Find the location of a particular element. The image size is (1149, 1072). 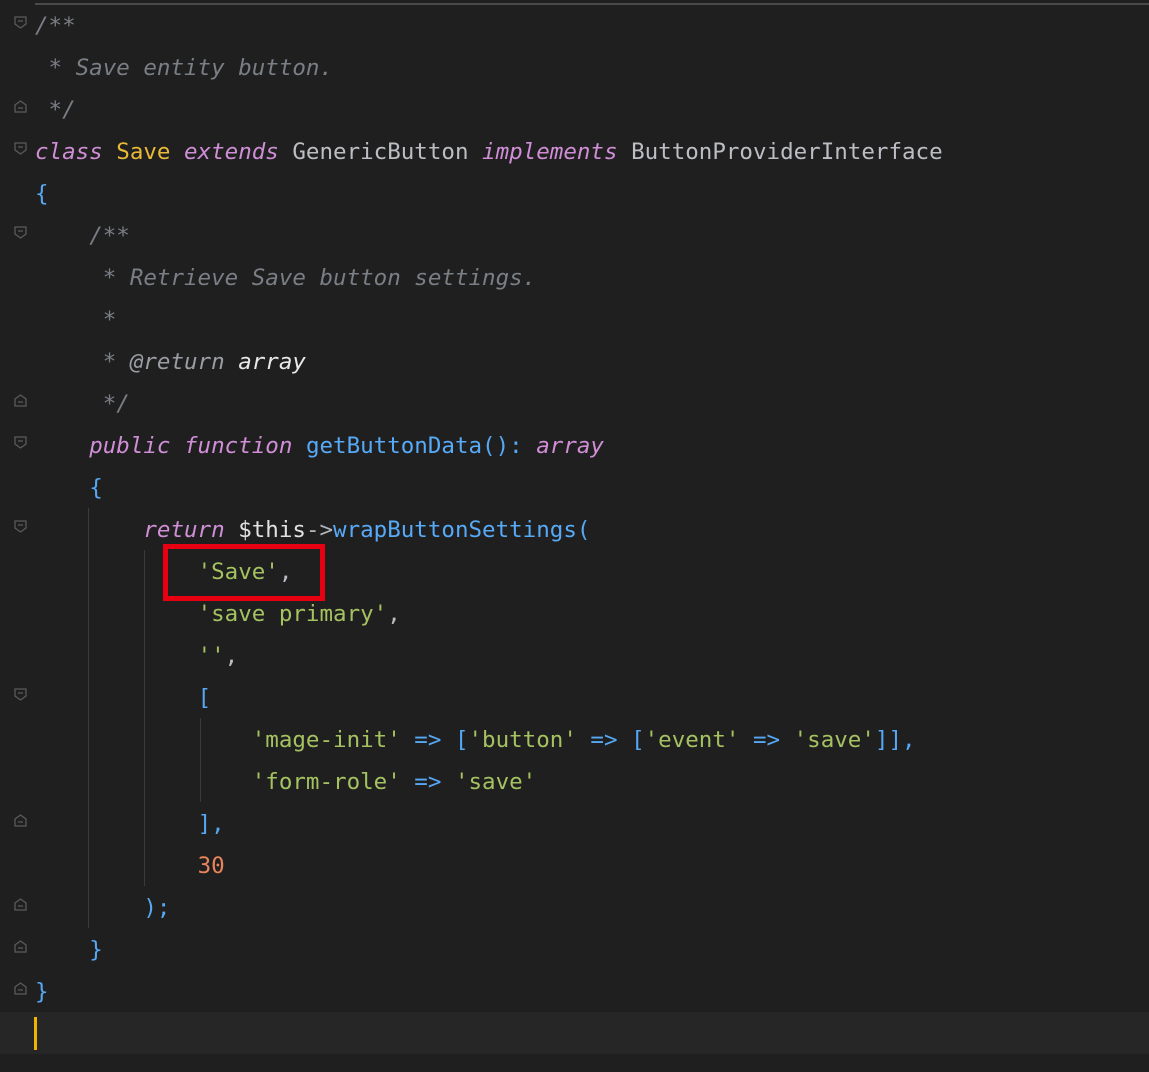

editor-gutter is located at coordinates (16, 536).